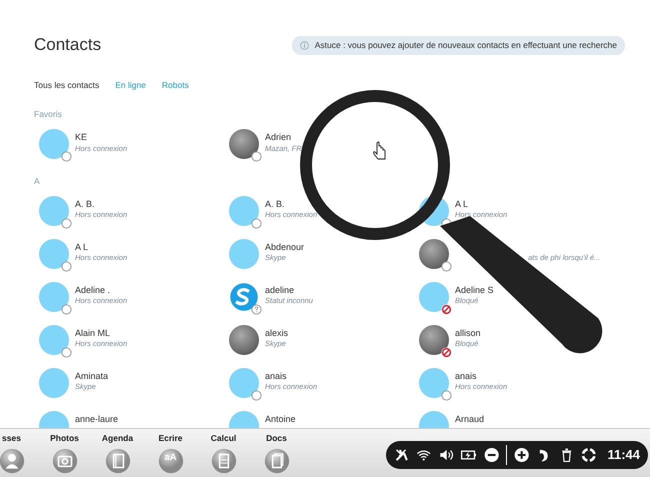 The height and width of the screenshot is (477, 650). I want to click on speech-logo-icon, so click(244, 297).